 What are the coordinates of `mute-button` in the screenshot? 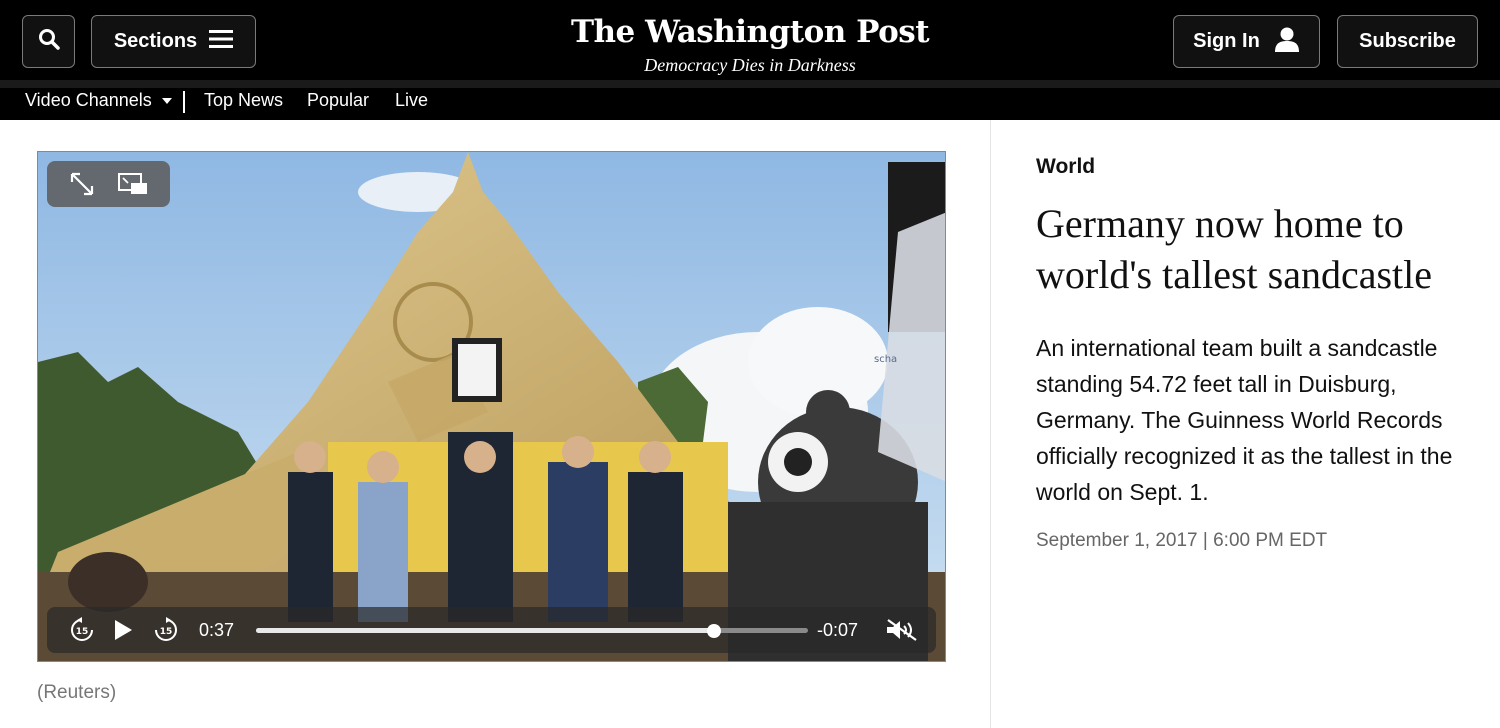 It's located at (902, 630).